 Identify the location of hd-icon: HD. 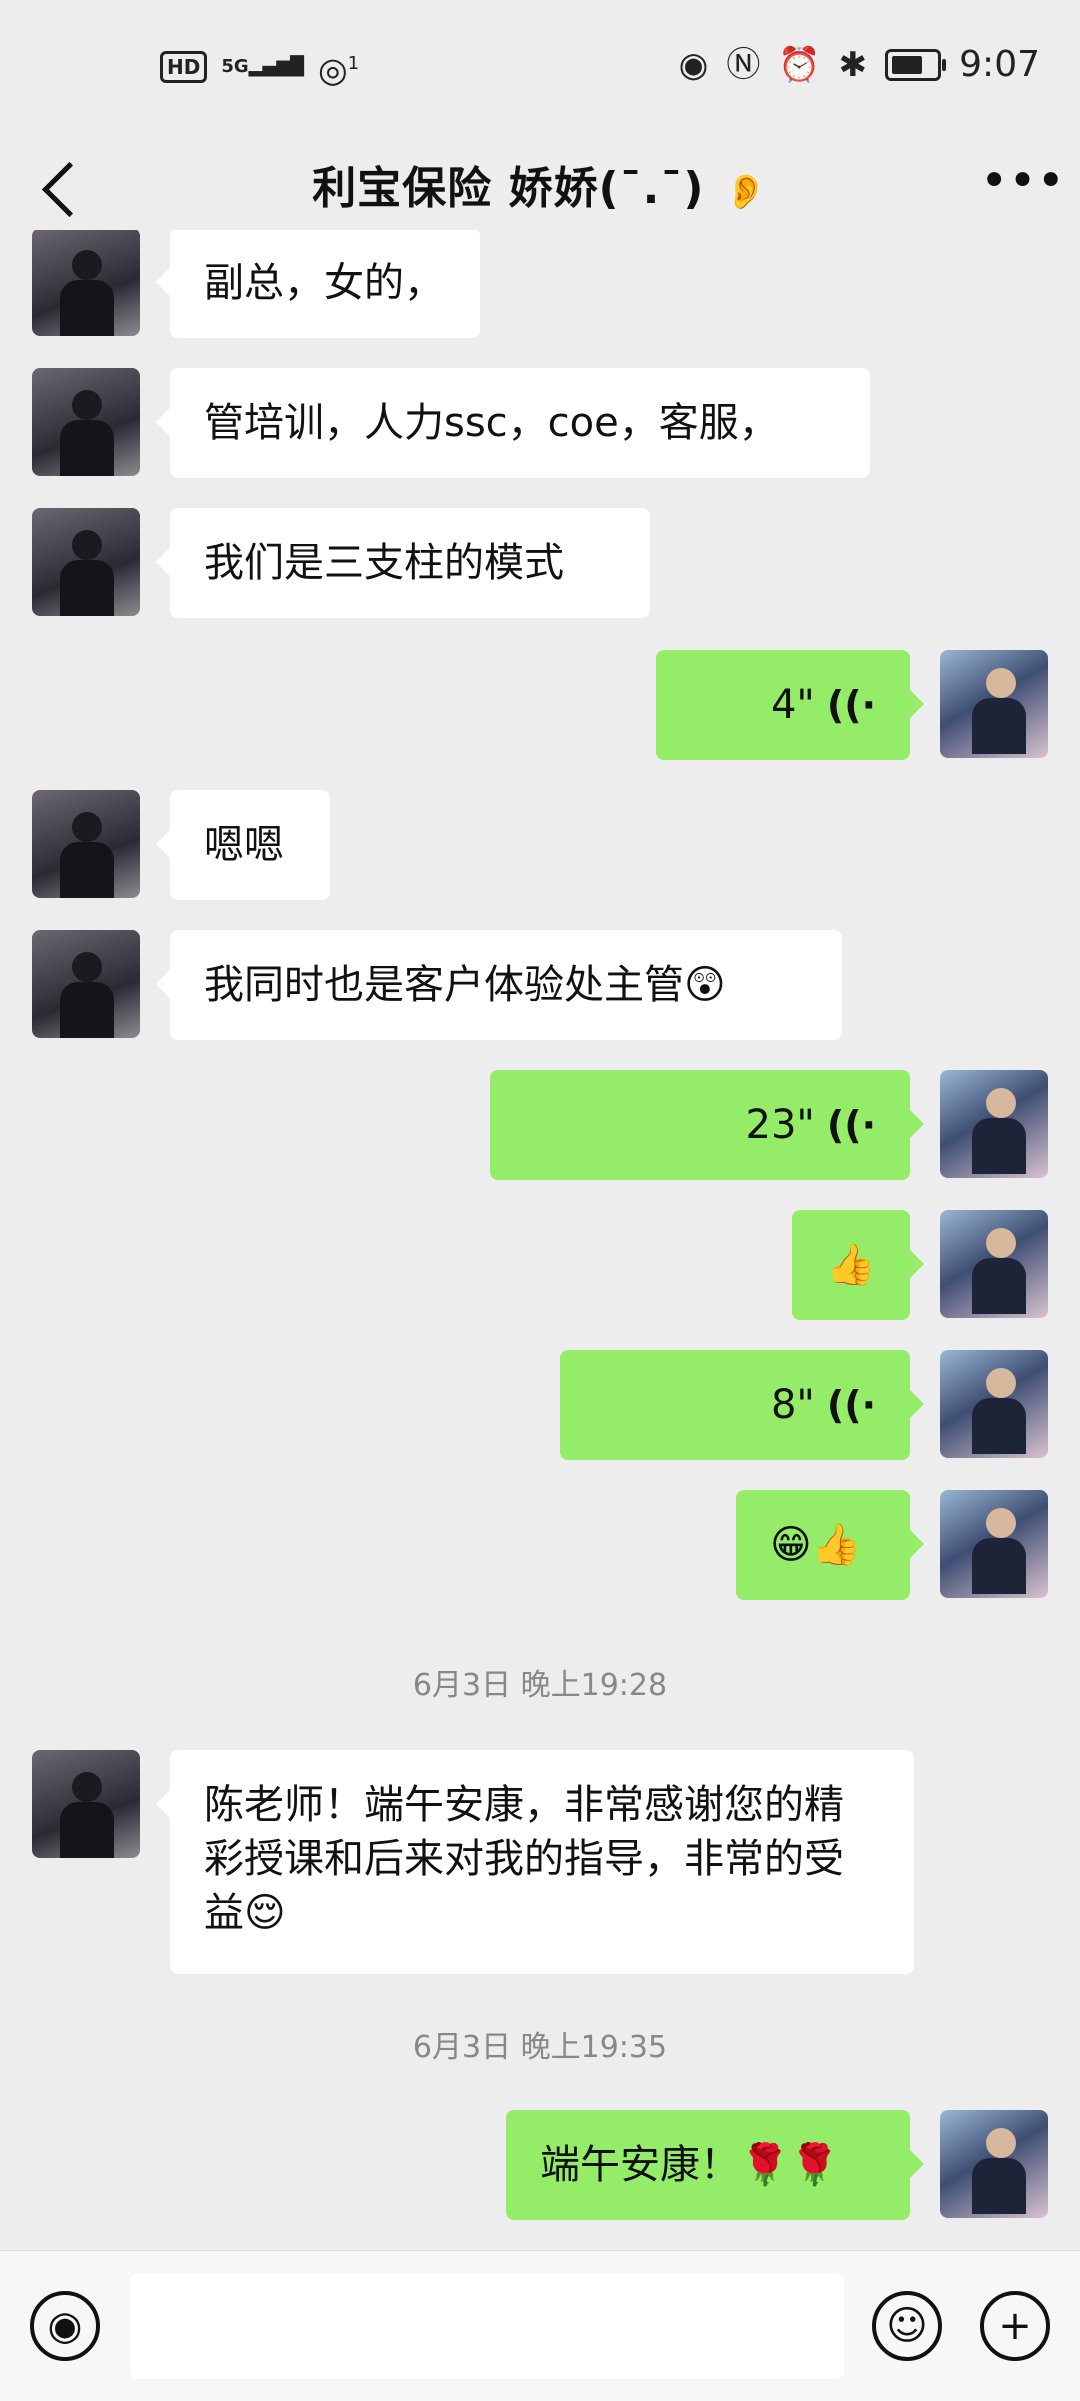
(184, 67).